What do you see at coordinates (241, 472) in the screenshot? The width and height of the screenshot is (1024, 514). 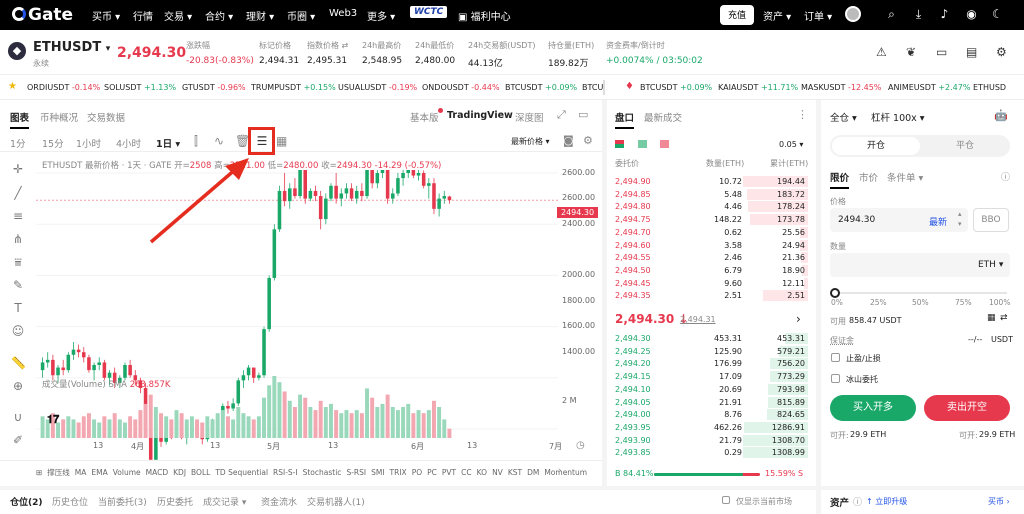 I see `indicator-item: TD Sequential` at bounding box center [241, 472].